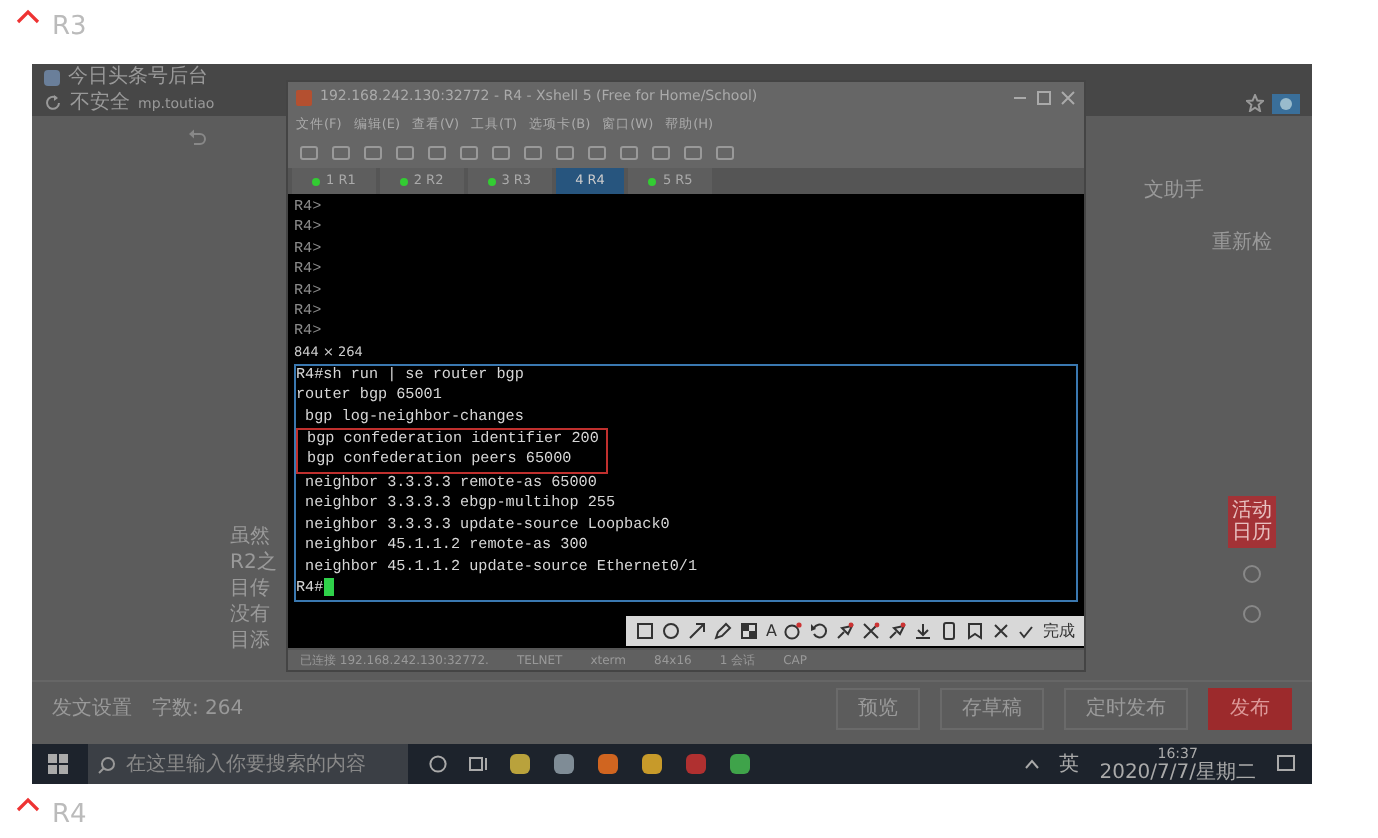  I want to click on article-text: 目传, so click(251, 589).